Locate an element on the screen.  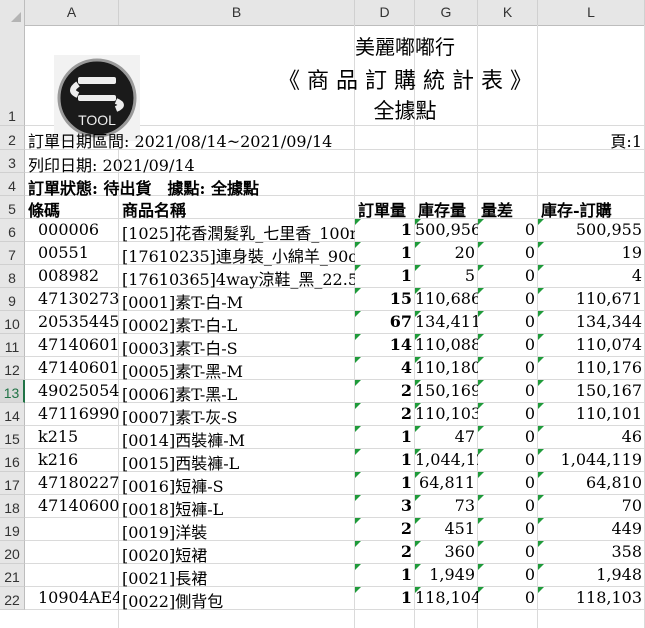
table-header-cell: 量差 is located at coordinates (509, 209).